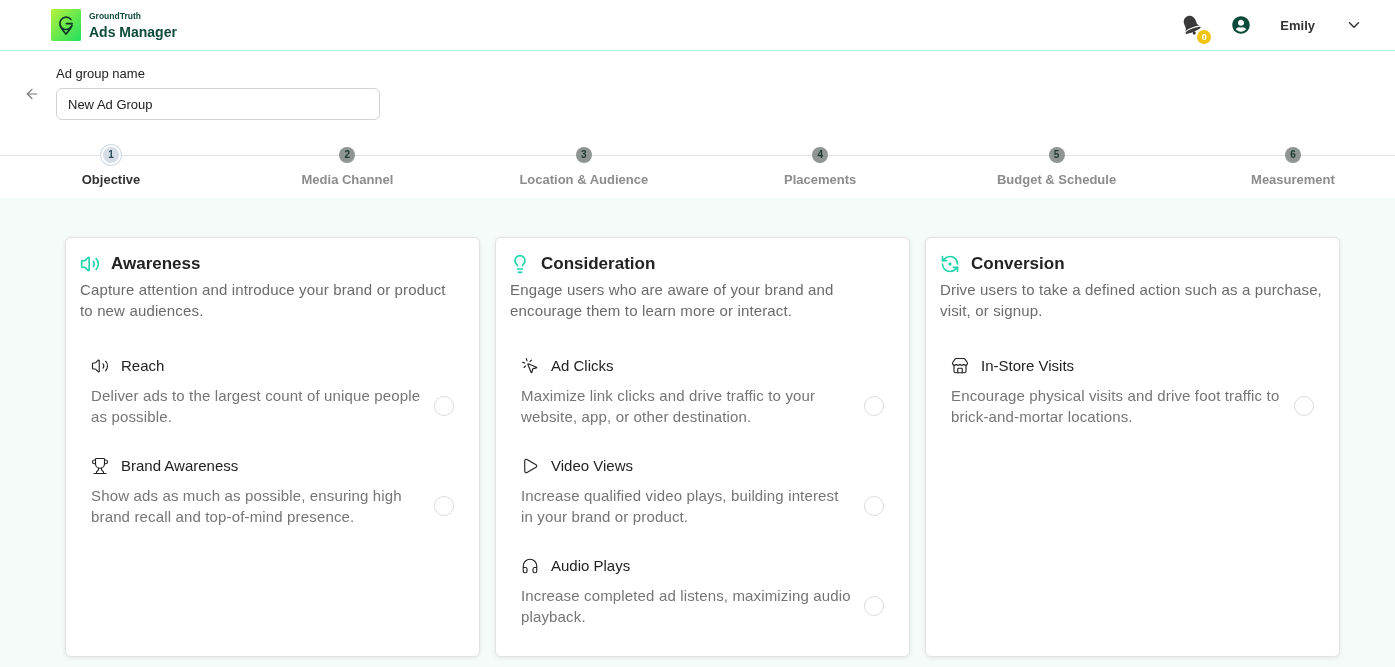 This screenshot has height=667, width=1395. What do you see at coordinates (143, 366) in the screenshot?
I see `option-title: Reach` at bounding box center [143, 366].